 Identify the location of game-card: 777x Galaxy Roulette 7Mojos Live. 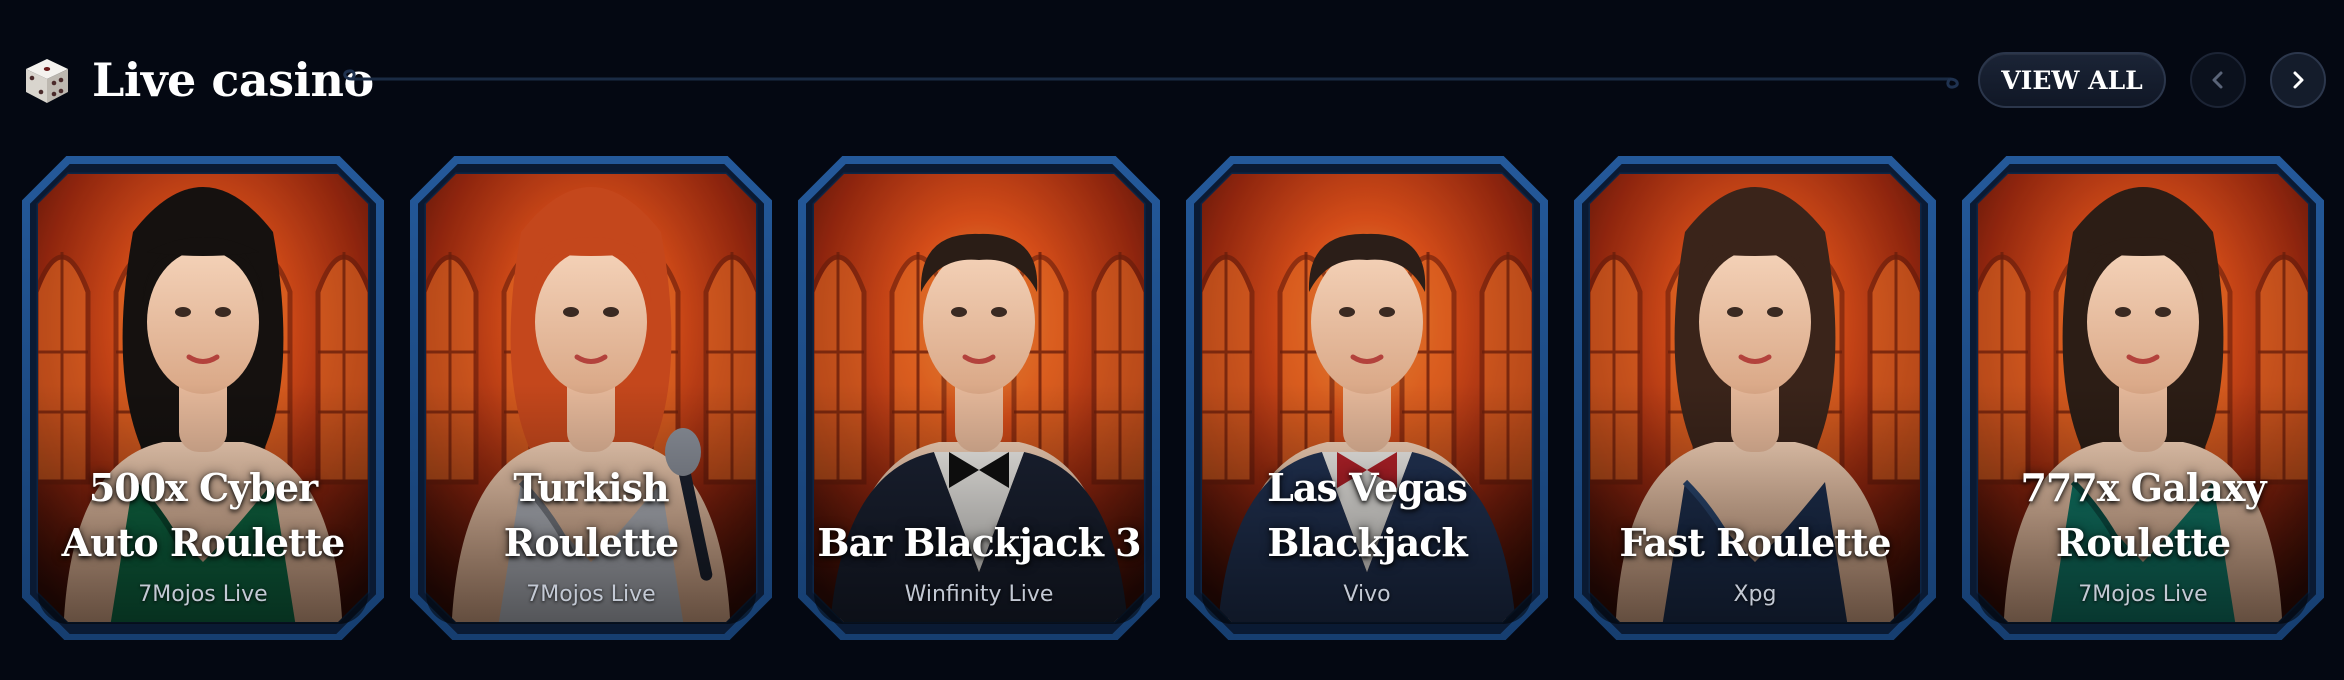
(2143, 396).